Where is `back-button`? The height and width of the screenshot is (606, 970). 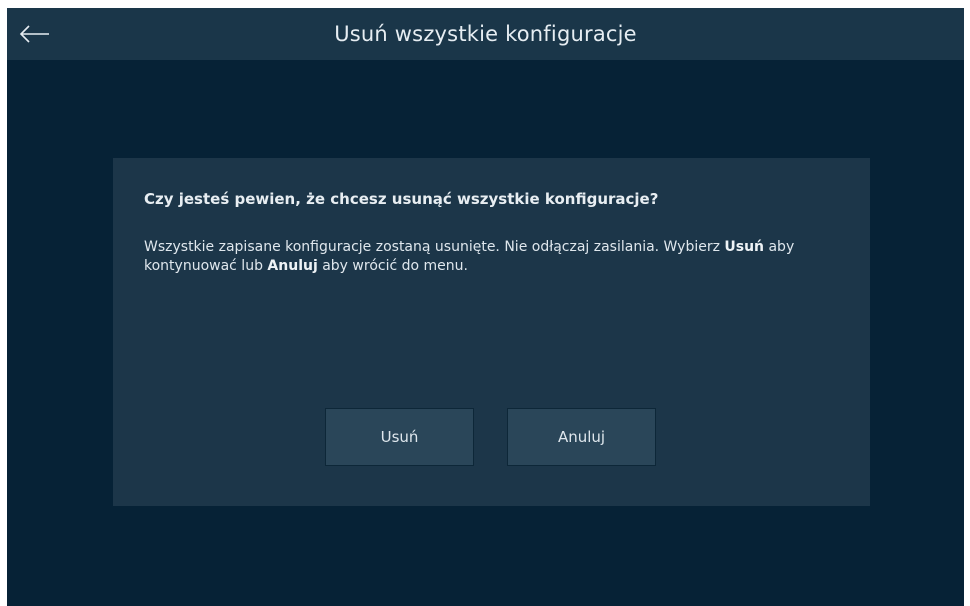 back-button is located at coordinates (35, 34).